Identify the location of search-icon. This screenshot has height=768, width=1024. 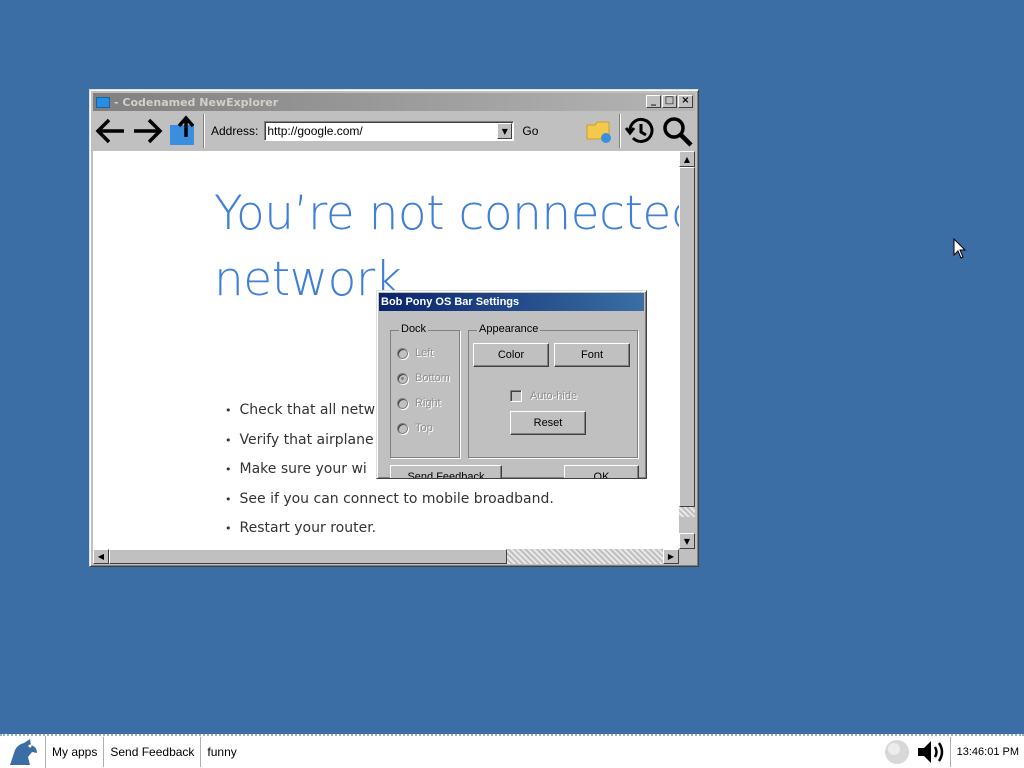
(677, 131).